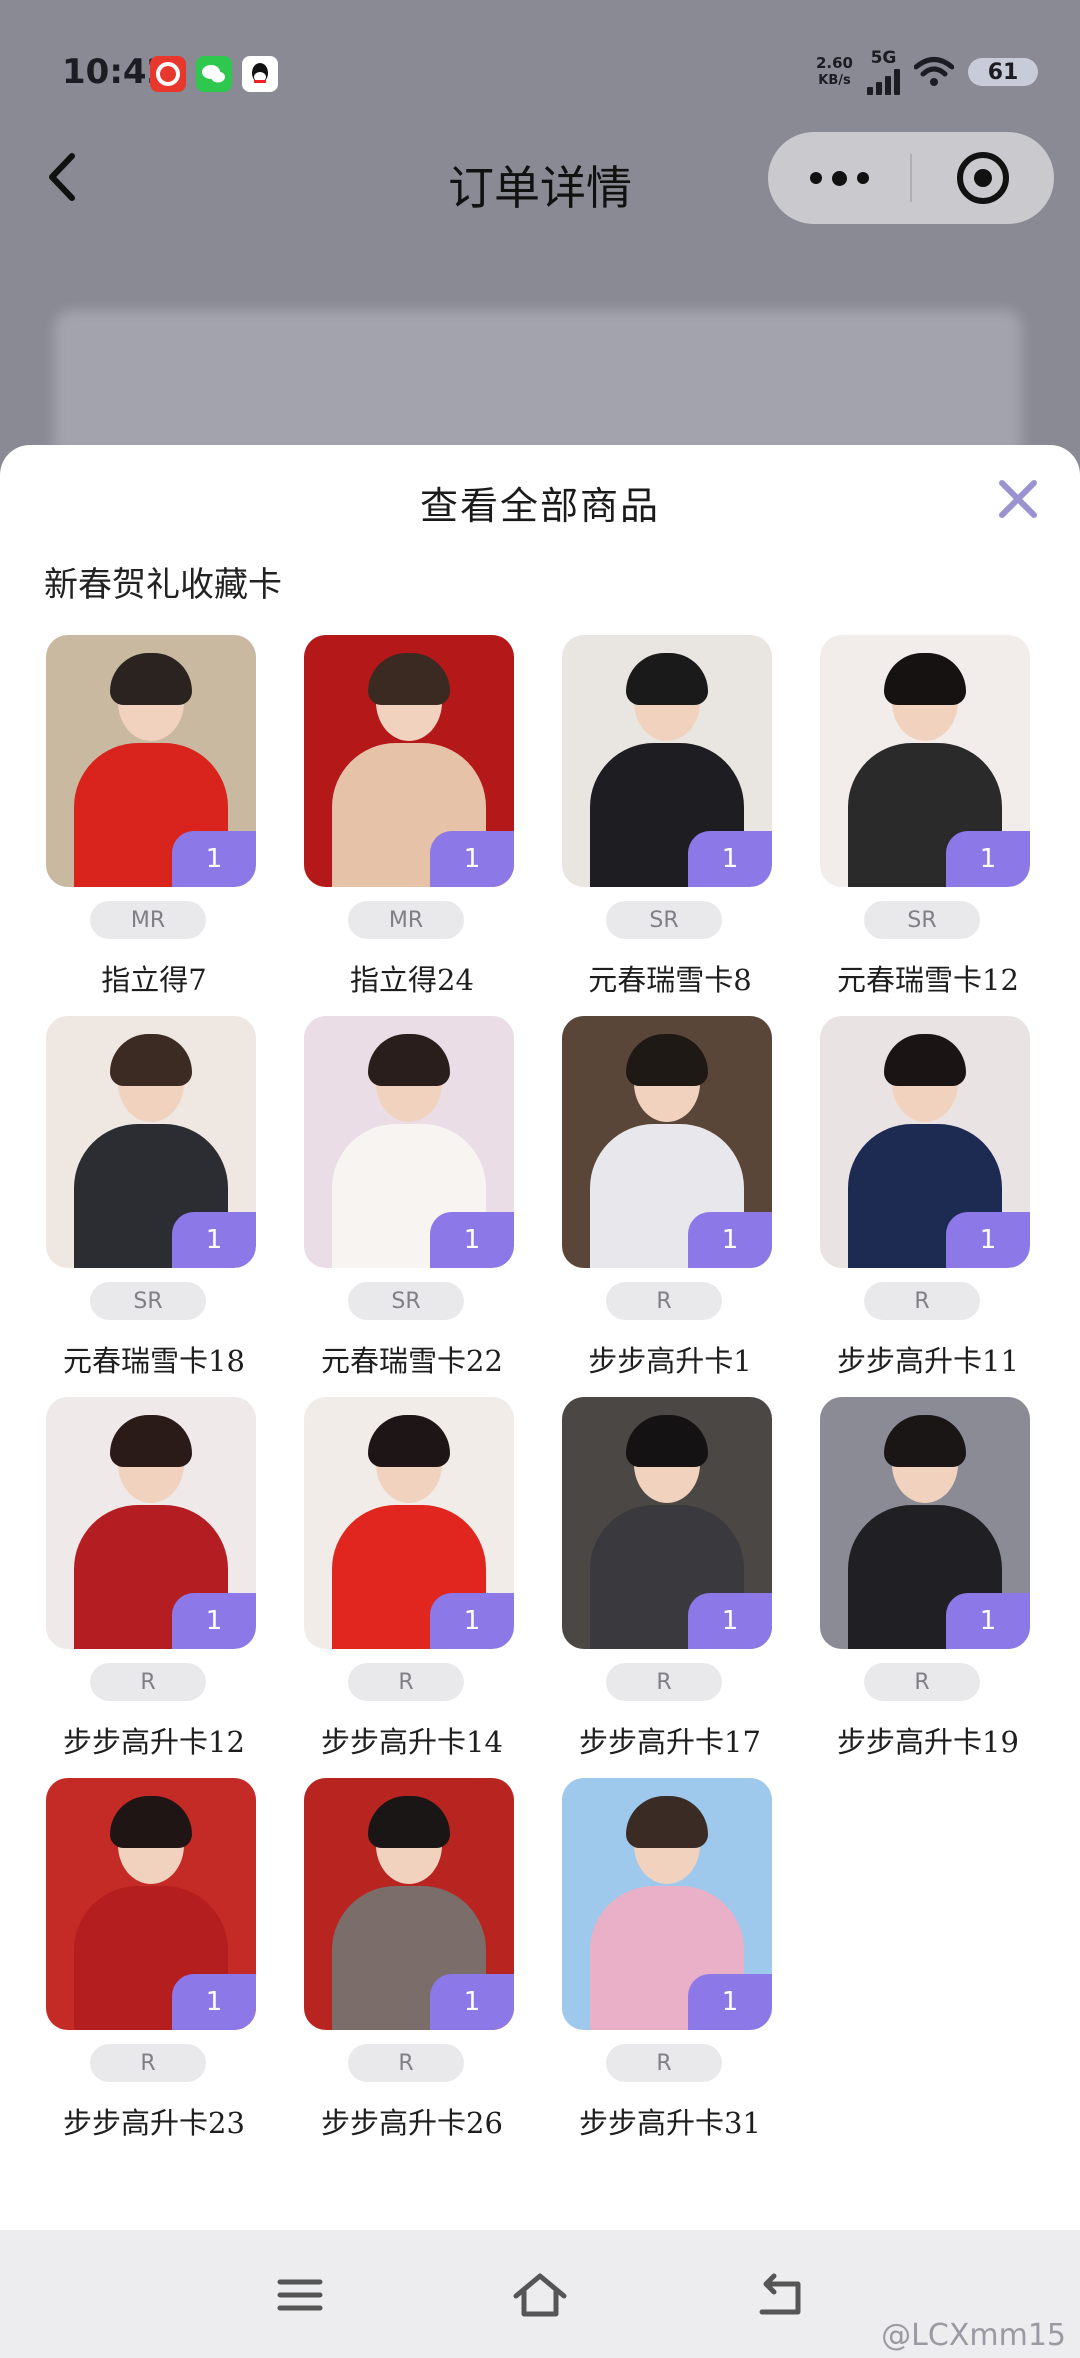 This screenshot has width=1080, height=2358. What do you see at coordinates (540, 175) in the screenshot?
I see `navigation-bar: 订单详情` at bounding box center [540, 175].